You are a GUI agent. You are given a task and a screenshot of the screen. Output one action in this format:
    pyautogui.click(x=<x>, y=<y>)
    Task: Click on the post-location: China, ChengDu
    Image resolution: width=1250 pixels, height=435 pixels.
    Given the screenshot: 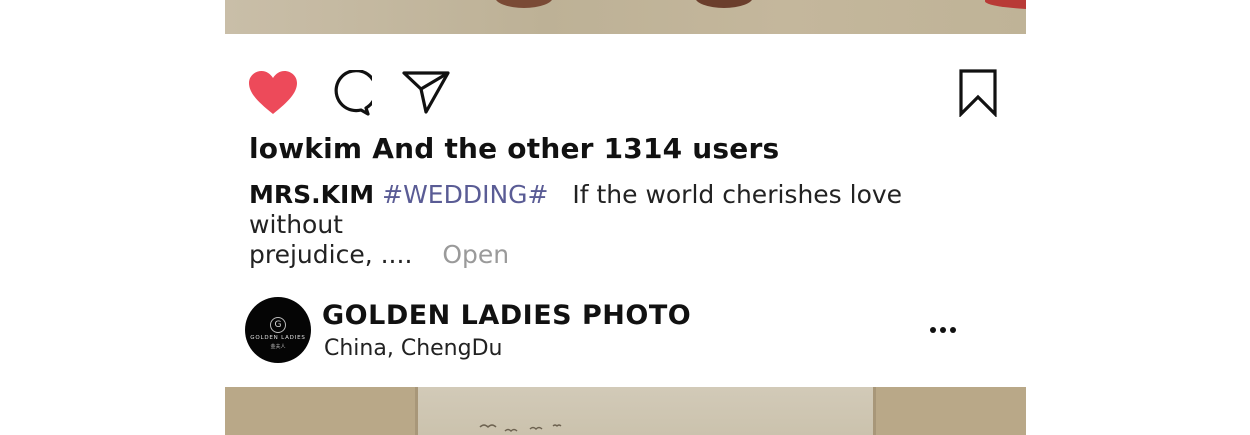 What is the action you would take?
    pyautogui.click(x=413, y=348)
    